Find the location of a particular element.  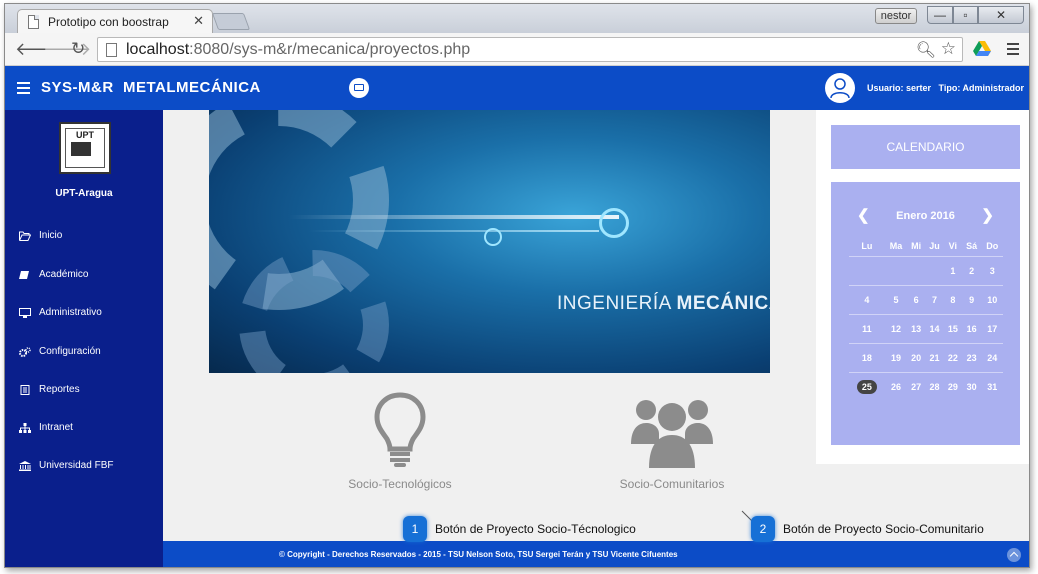

calendar-day: 3 is located at coordinates (992, 270).